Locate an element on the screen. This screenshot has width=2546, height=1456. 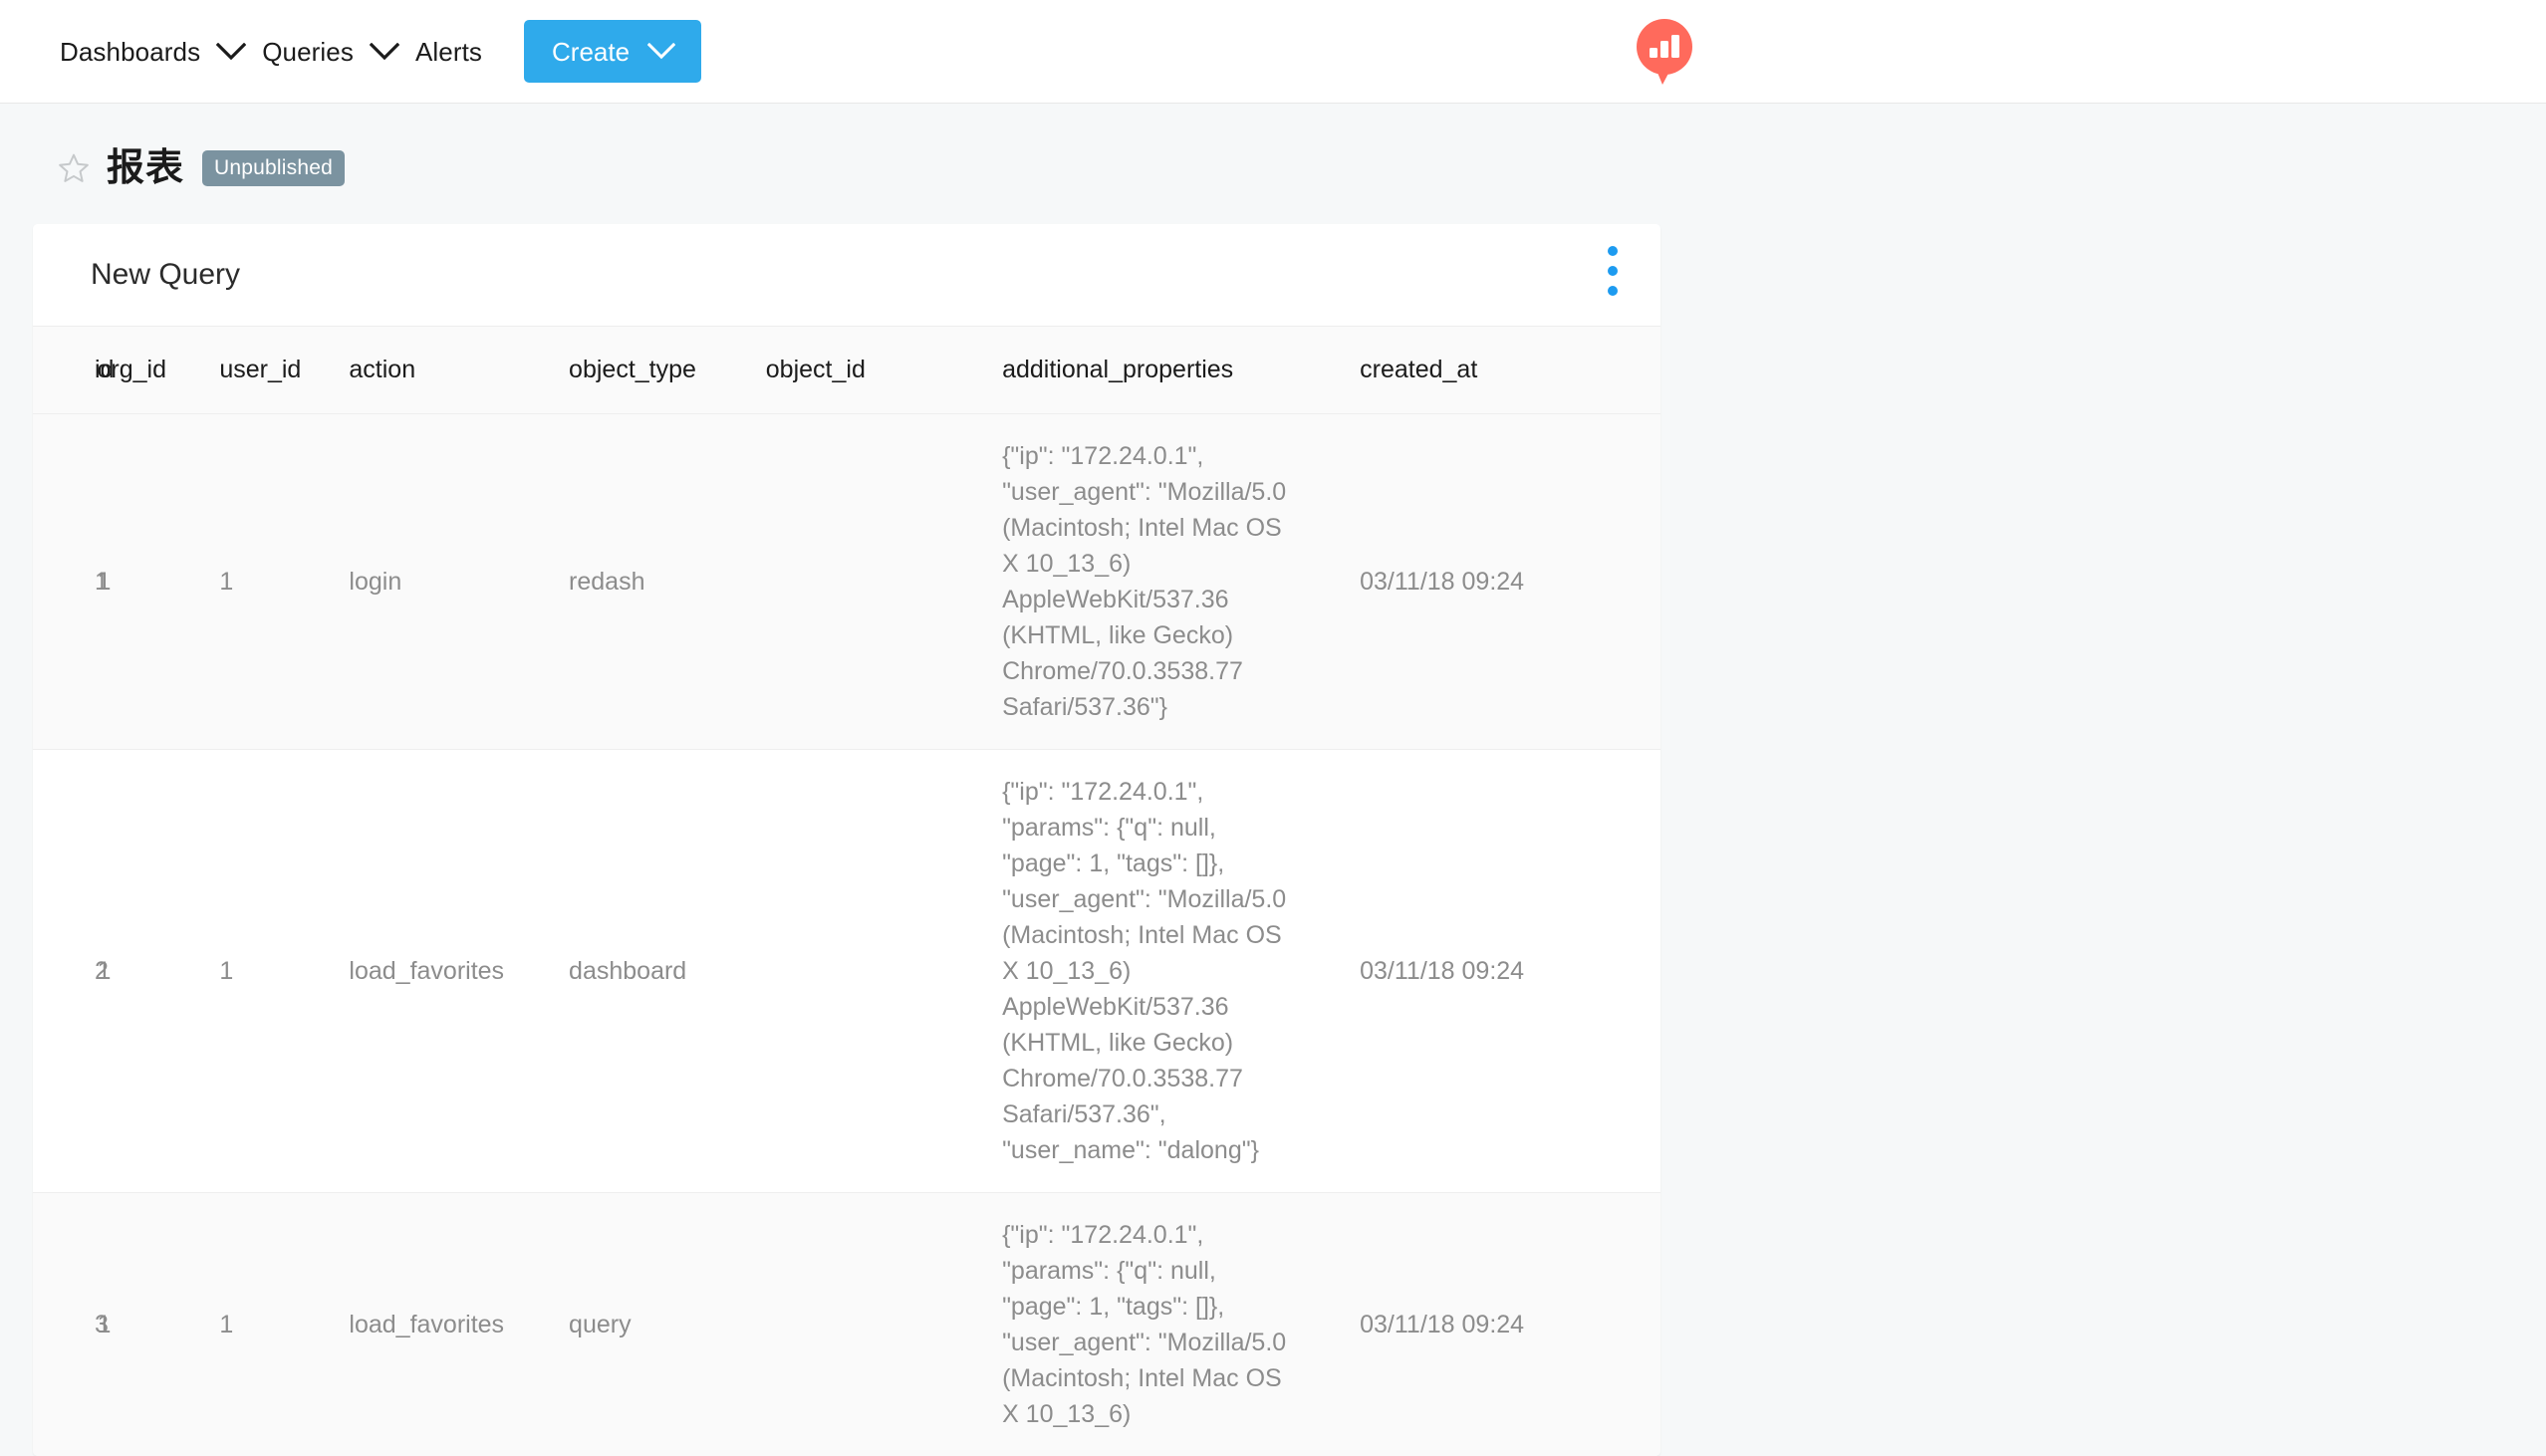
cell-action: login is located at coordinates (459, 582).